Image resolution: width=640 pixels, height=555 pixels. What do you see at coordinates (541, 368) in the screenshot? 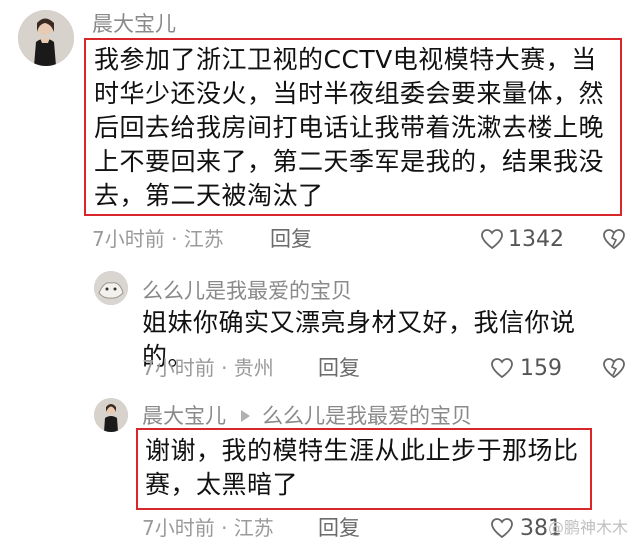
I see `like-count: 159` at bounding box center [541, 368].